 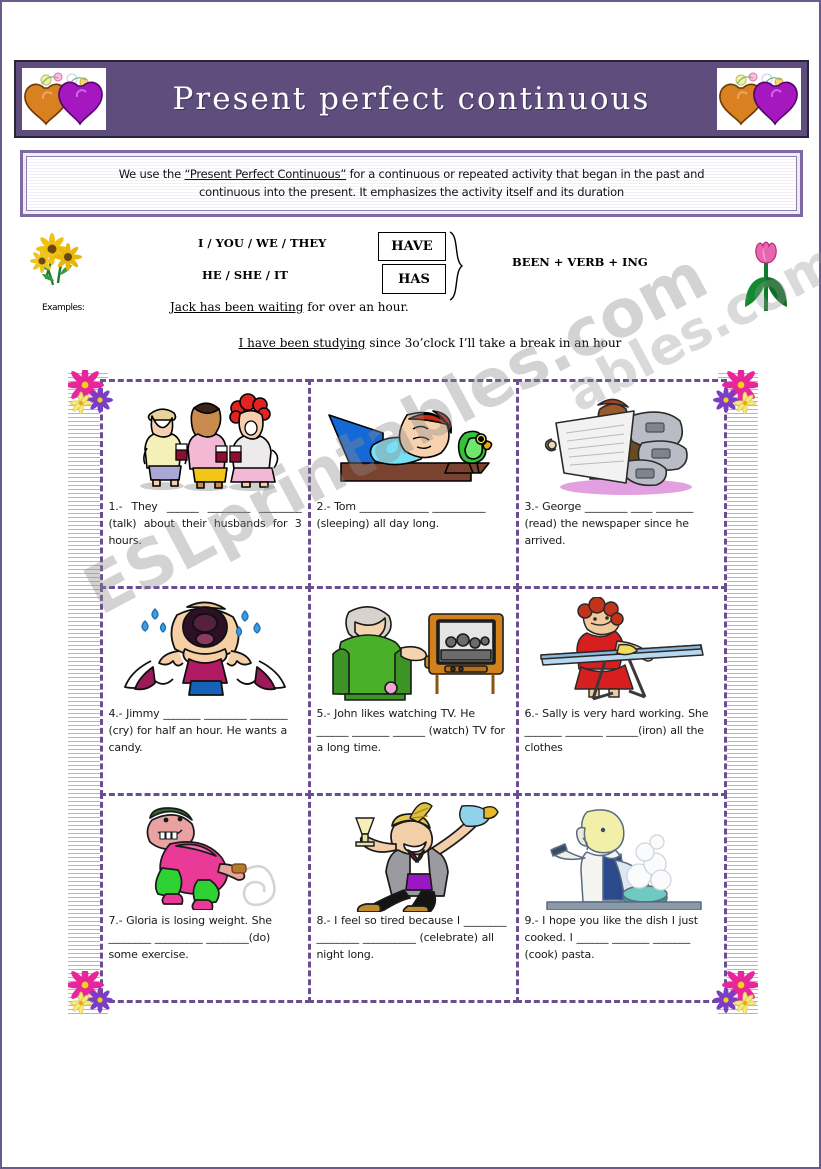 What do you see at coordinates (64, 99) in the screenshot?
I see `hearts-decoration-left` at bounding box center [64, 99].